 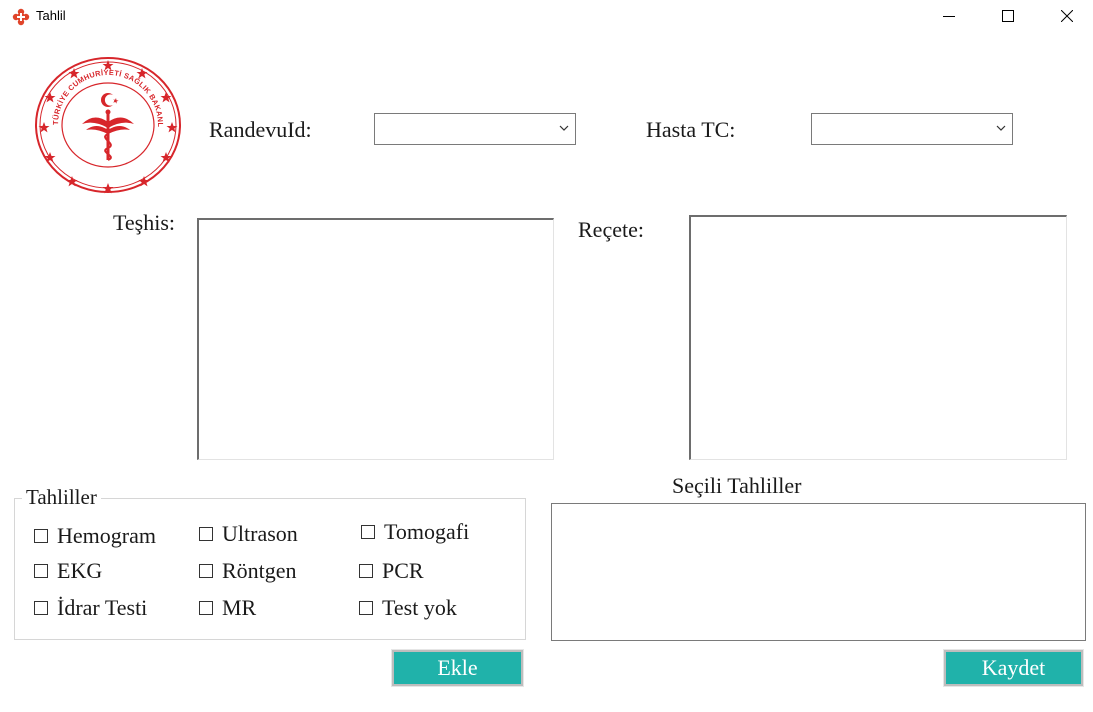 What do you see at coordinates (878, 337) in the screenshot?
I see `recete-textarea` at bounding box center [878, 337].